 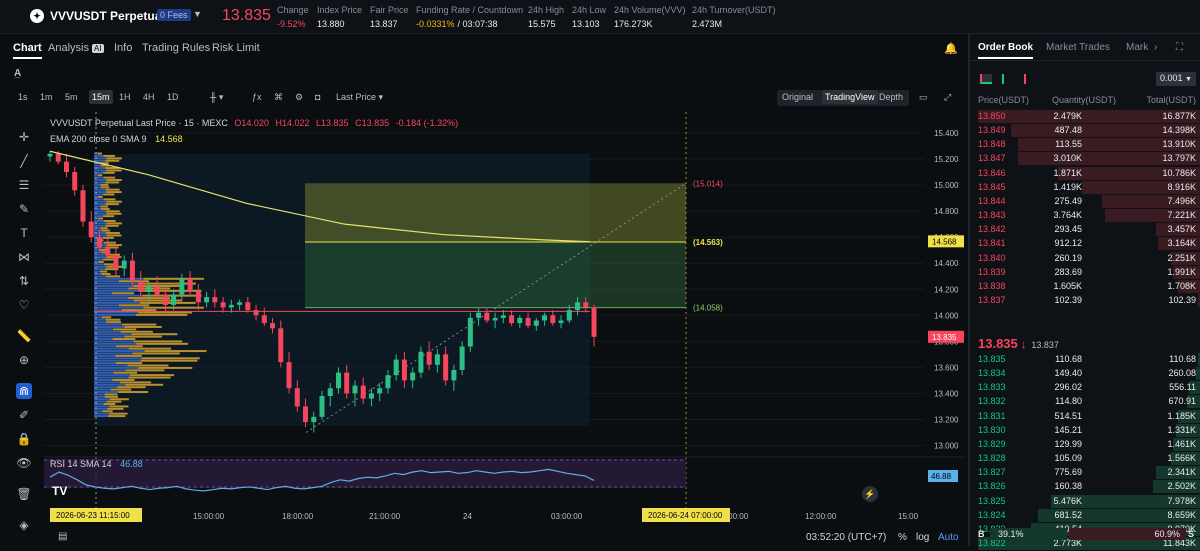 I want to click on ob-ask-row: 13.849 487.48 14.398K, so click(x=1085, y=131).